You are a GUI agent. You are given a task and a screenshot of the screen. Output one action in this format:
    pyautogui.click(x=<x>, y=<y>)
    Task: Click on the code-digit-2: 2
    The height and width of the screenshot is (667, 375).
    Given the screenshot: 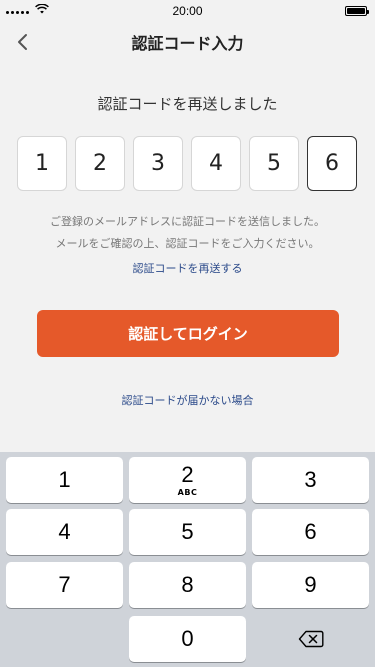 What is the action you would take?
    pyautogui.click(x=100, y=163)
    